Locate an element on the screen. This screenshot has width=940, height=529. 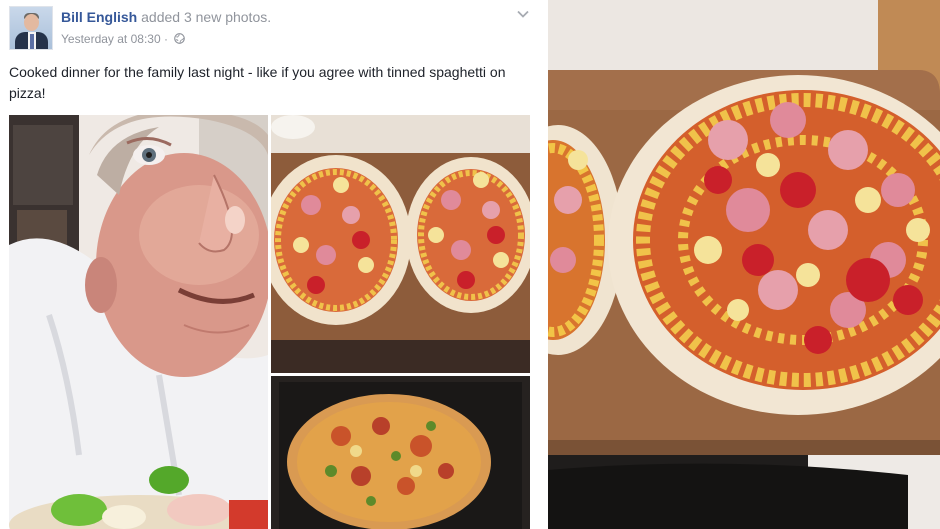
post-header: Bill English added 3 new photos. is located at coordinates (166, 17).